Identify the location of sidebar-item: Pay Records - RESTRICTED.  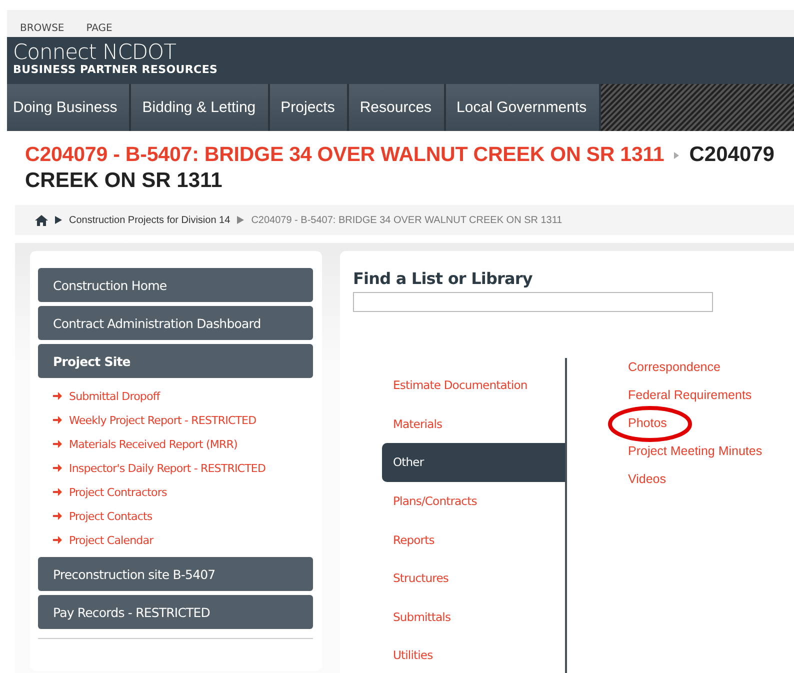
(175, 612).